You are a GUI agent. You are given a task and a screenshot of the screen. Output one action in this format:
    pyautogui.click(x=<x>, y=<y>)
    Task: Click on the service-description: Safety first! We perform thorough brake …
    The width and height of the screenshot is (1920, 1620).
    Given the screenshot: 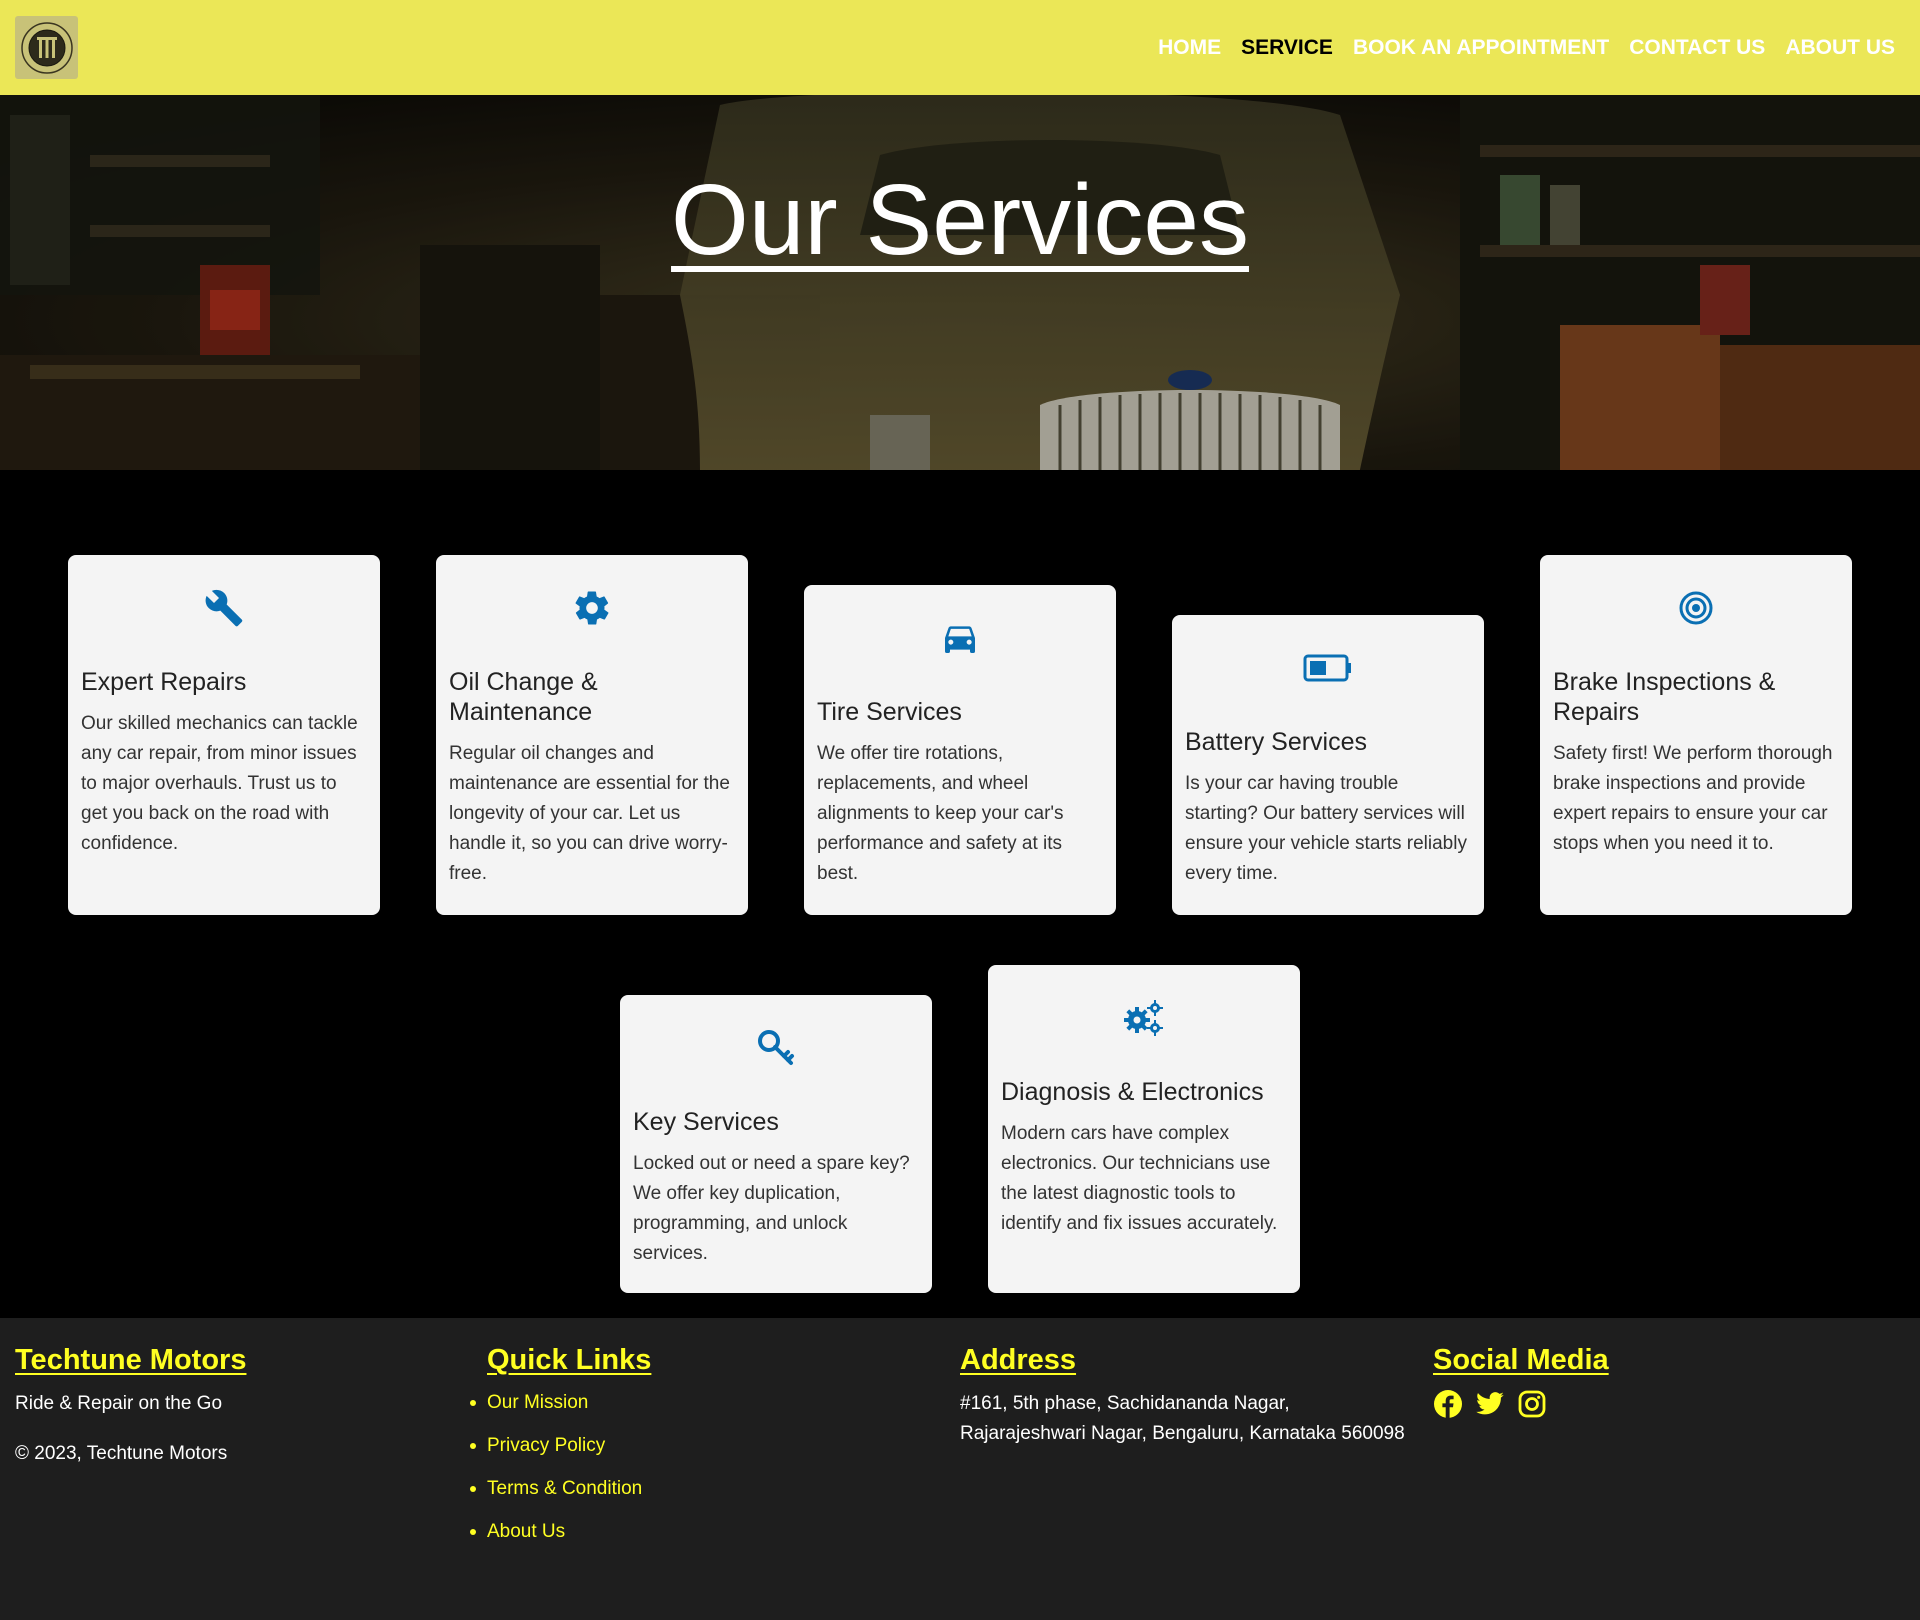 What is the action you would take?
    pyautogui.click(x=1693, y=798)
    